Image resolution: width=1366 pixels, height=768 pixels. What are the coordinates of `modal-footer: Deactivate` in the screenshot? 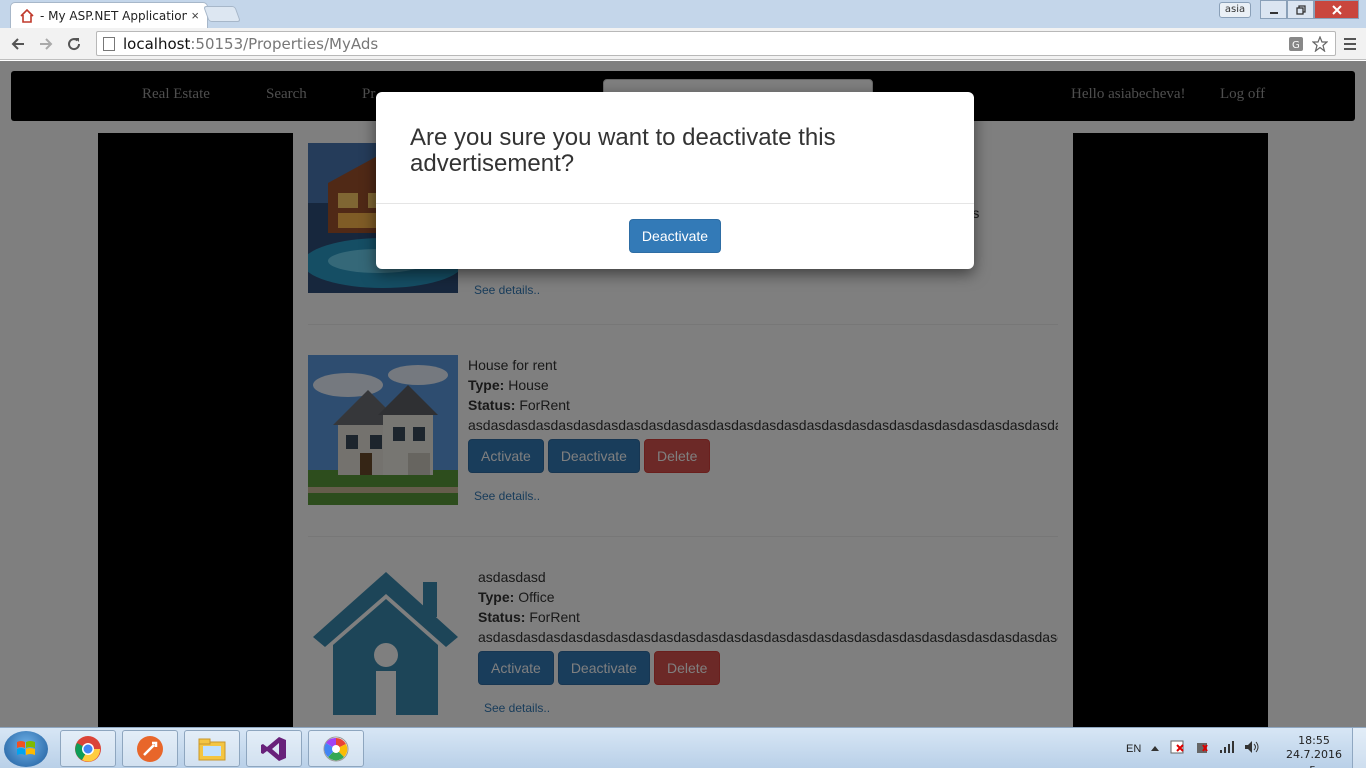 It's located at (675, 228).